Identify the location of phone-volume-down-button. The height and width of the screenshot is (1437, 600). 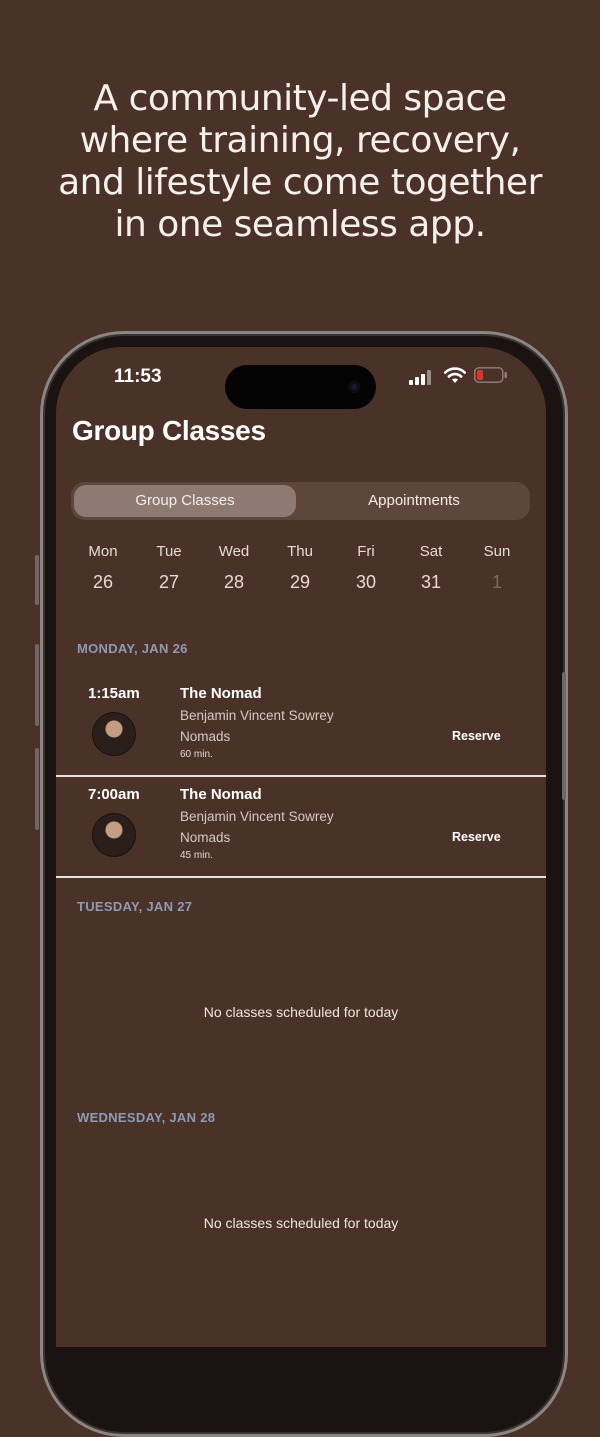
(37, 789).